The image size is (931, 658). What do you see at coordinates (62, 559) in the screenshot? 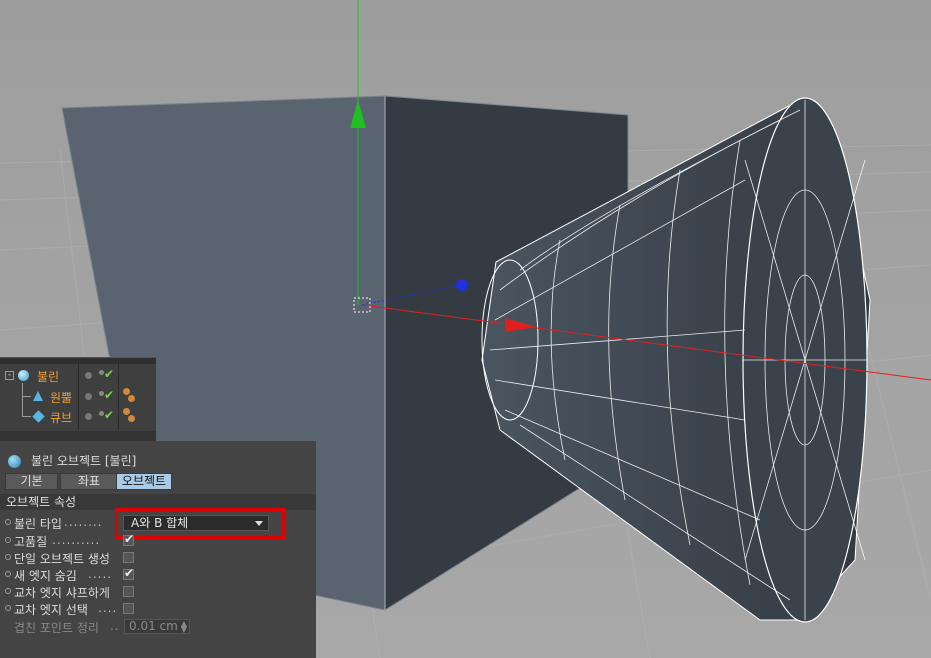
I see `property-label: 단일 오브젝트 생성` at bounding box center [62, 559].